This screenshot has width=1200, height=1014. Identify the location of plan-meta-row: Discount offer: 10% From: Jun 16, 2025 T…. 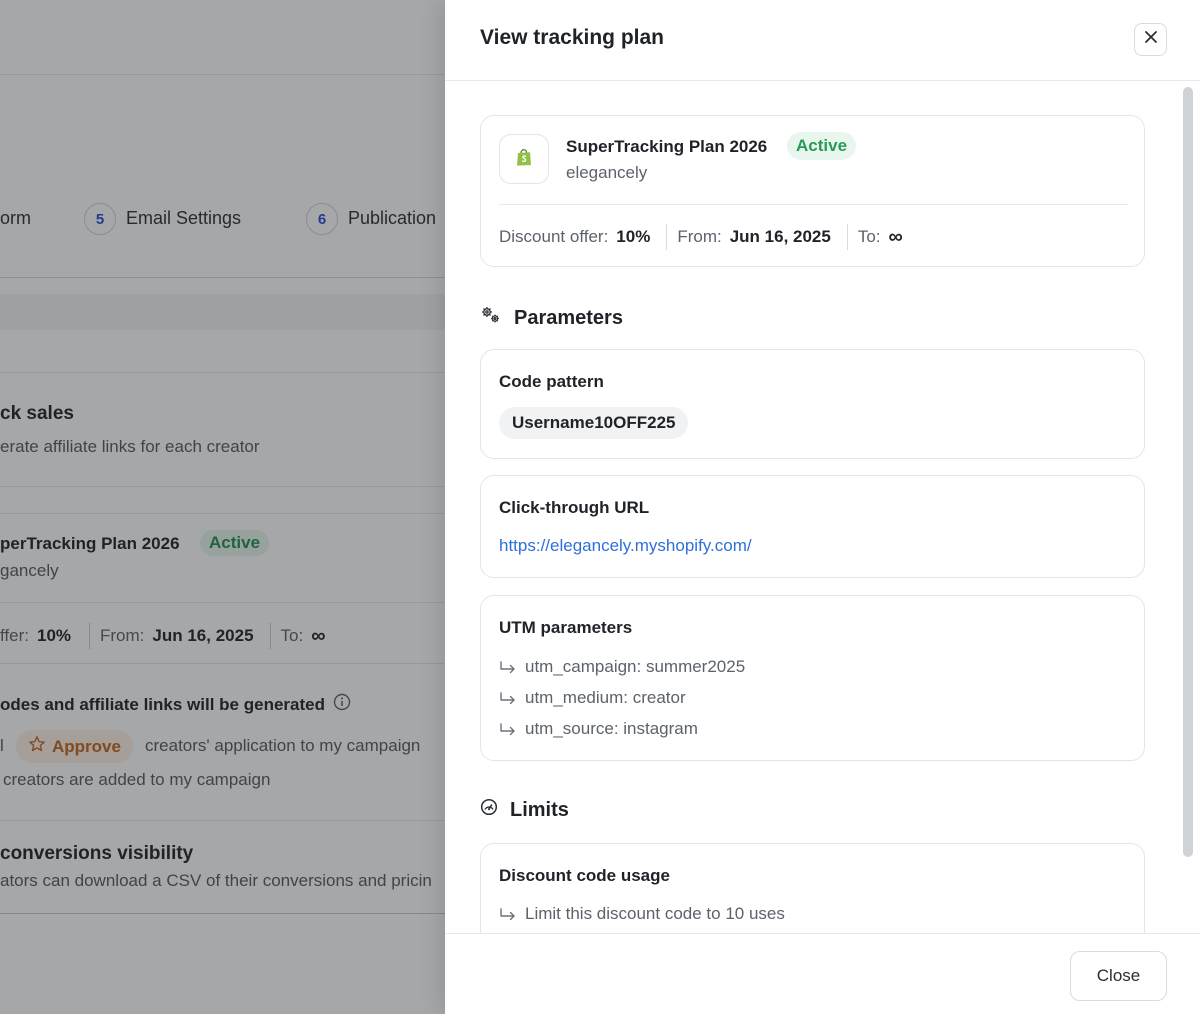
(701, 237).